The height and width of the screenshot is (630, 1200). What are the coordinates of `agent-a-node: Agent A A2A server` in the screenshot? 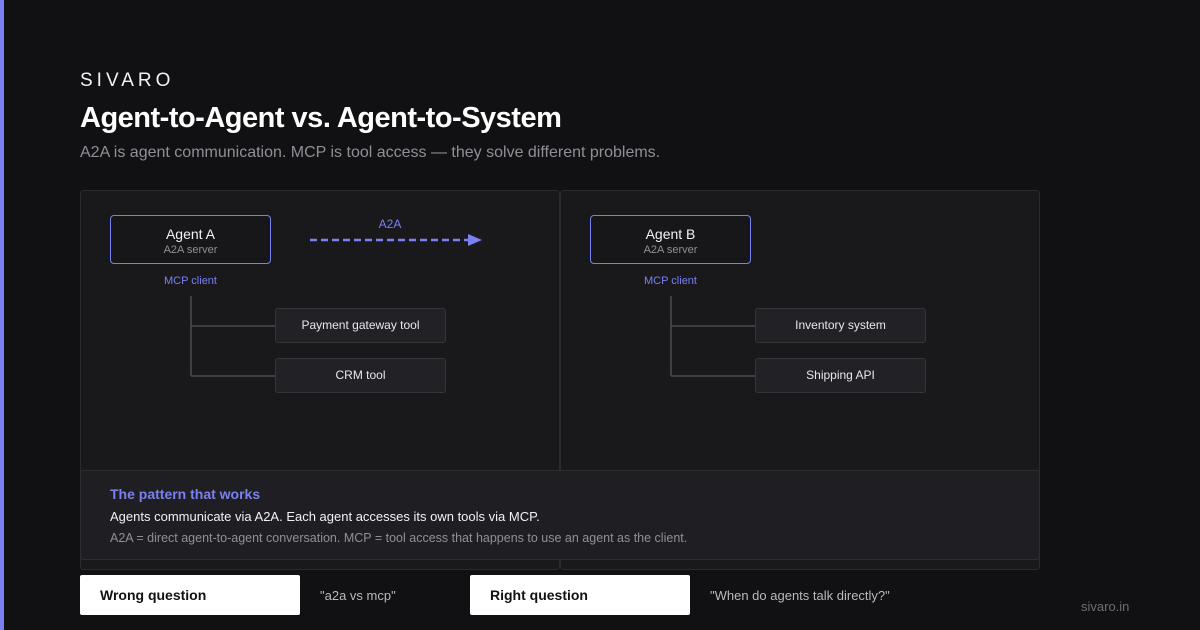 It's located at (190, 239).